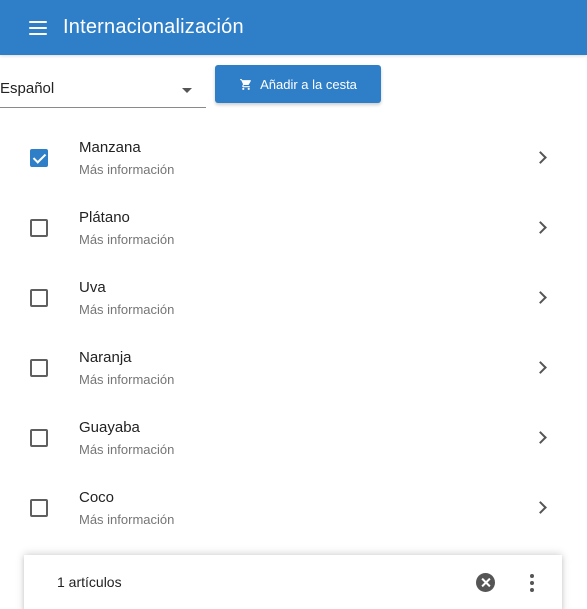 The height and width of the screenshot is (609, 587). I want to click on item-title: Uva, so click(92, 287).